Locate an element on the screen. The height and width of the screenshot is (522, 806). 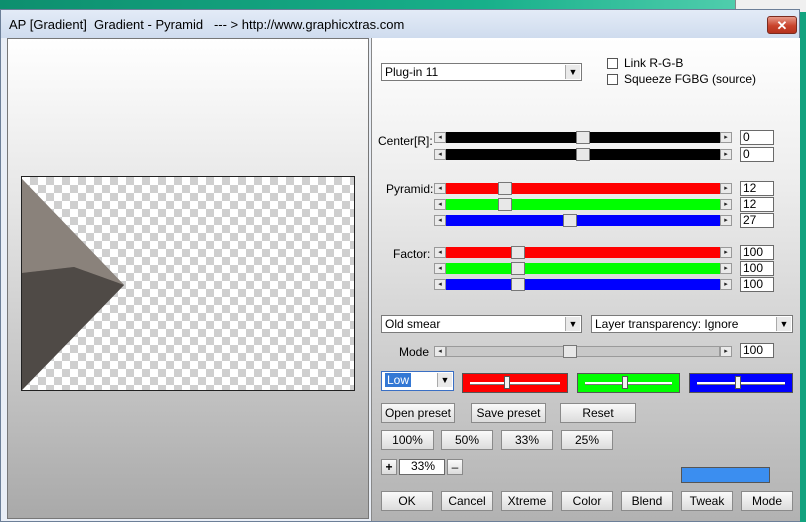
color-button: Color is located at coordinates (587, 501).